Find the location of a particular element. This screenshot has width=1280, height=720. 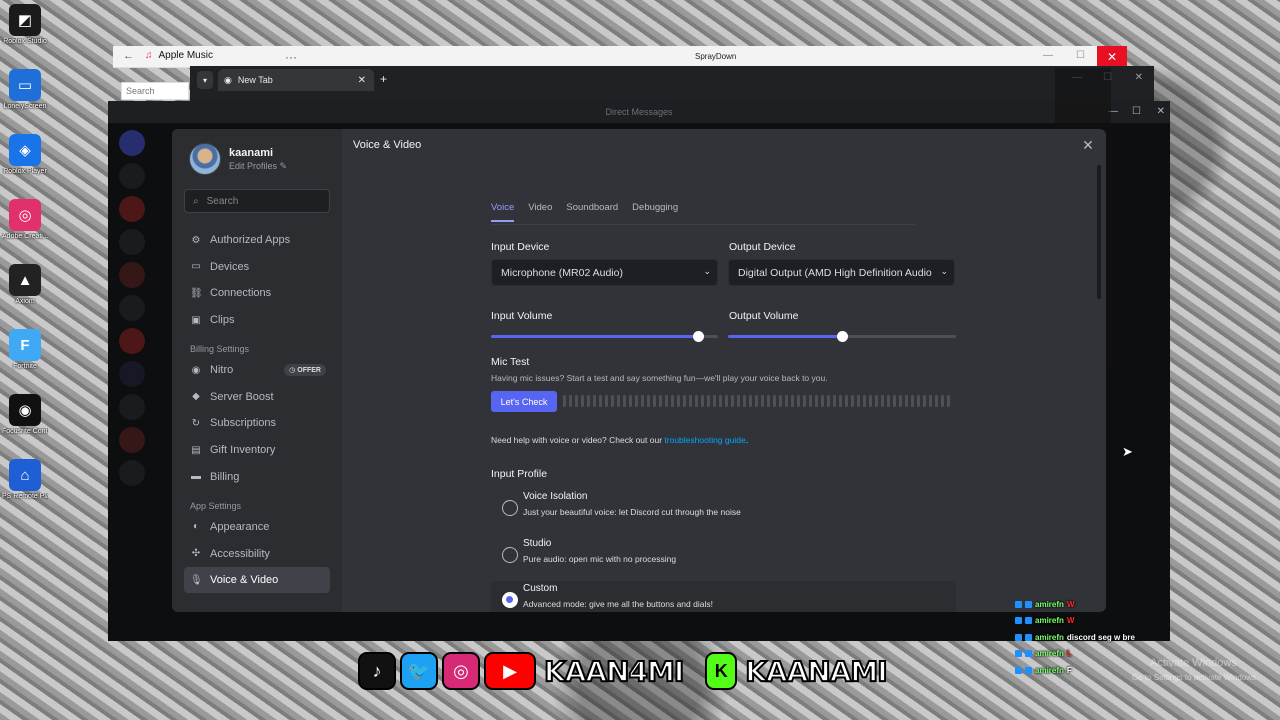

scrollbar is located at coordinates (1099, 232).